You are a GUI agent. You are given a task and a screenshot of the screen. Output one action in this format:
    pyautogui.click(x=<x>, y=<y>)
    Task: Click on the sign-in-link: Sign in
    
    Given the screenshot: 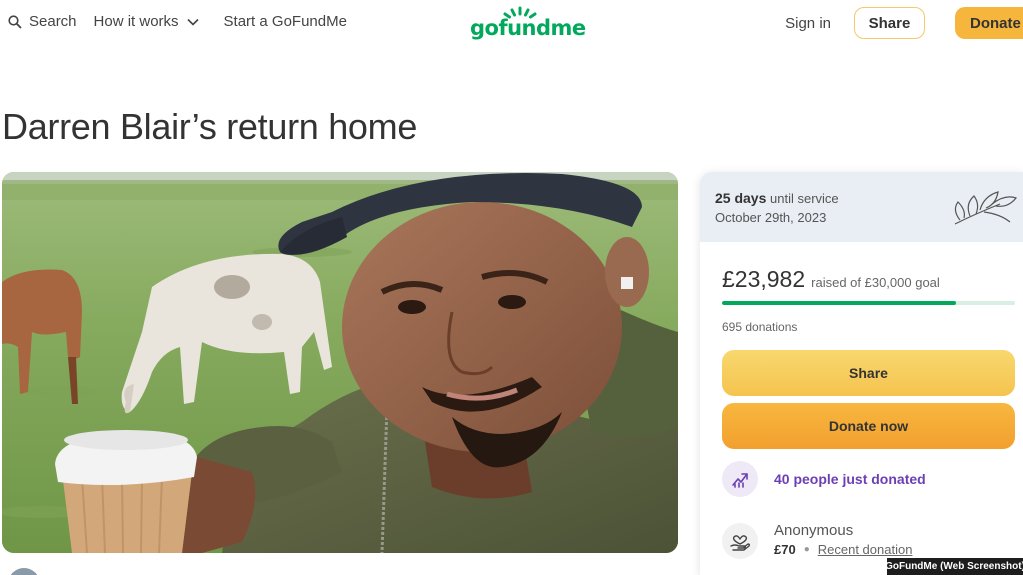 What is the action you would take?
    pyautogui.click(x=808, y=23)
    